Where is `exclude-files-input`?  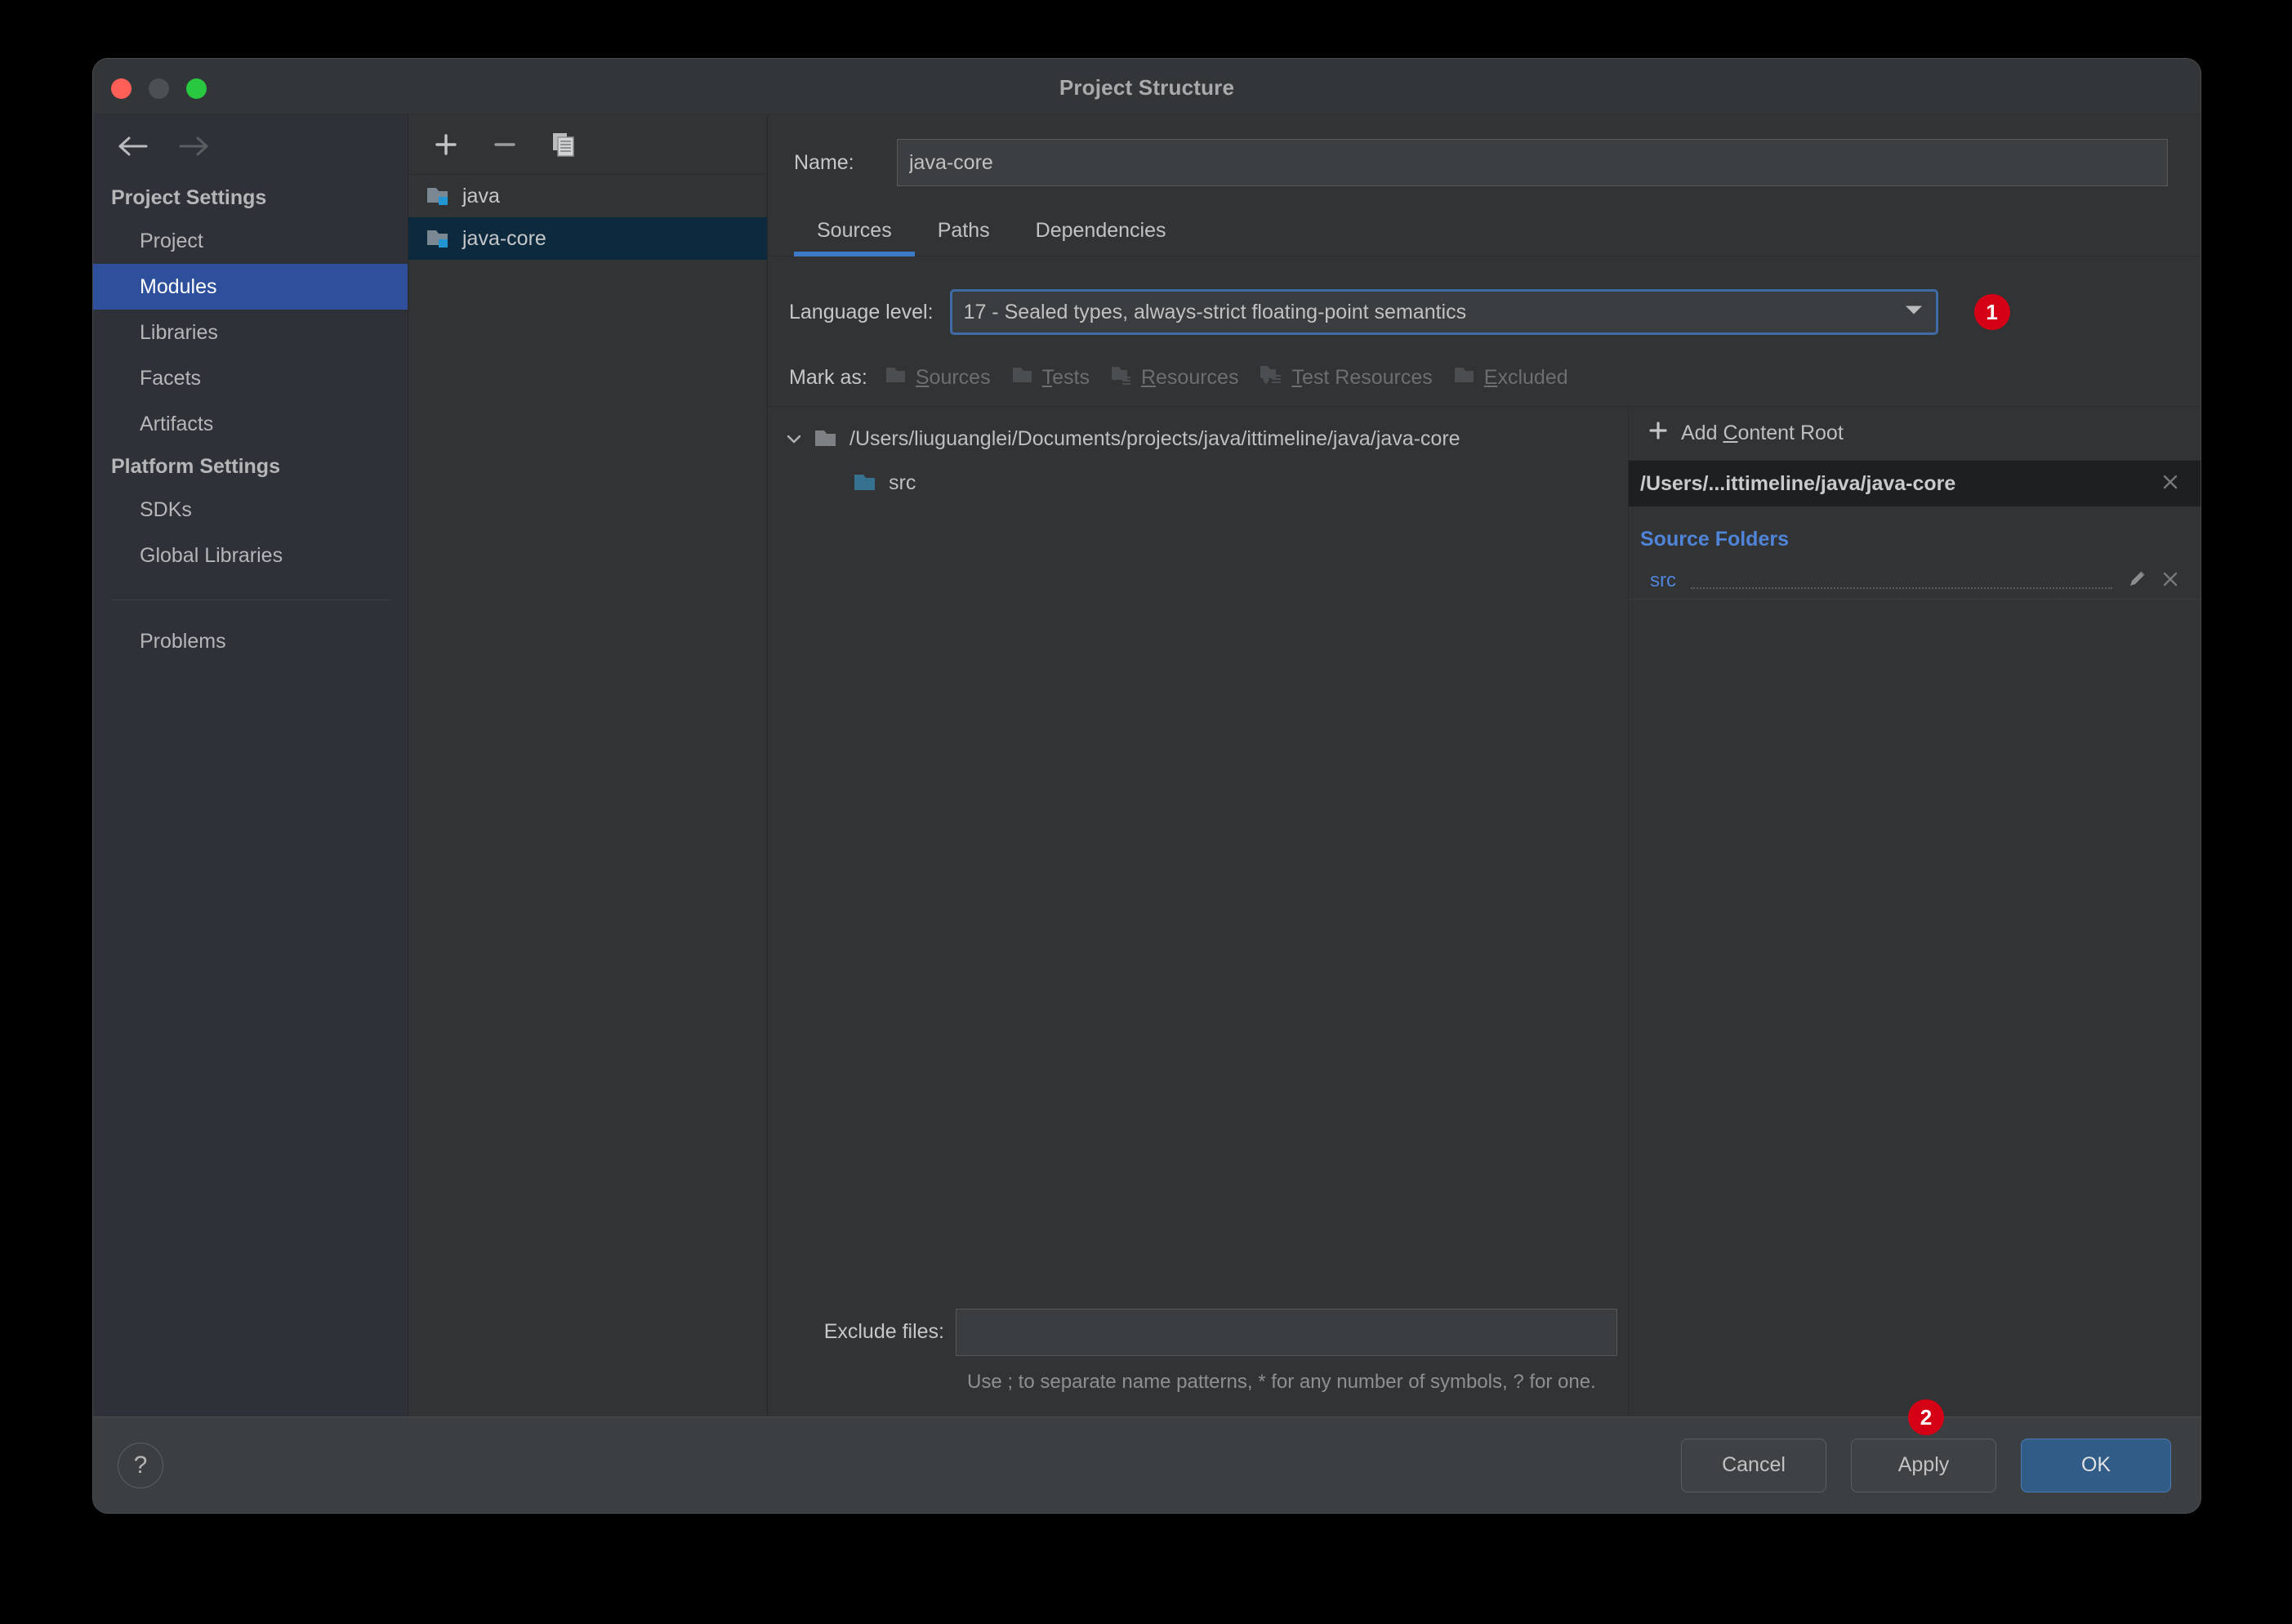
exclude-files-input is located at coordinates (1286, 1332).